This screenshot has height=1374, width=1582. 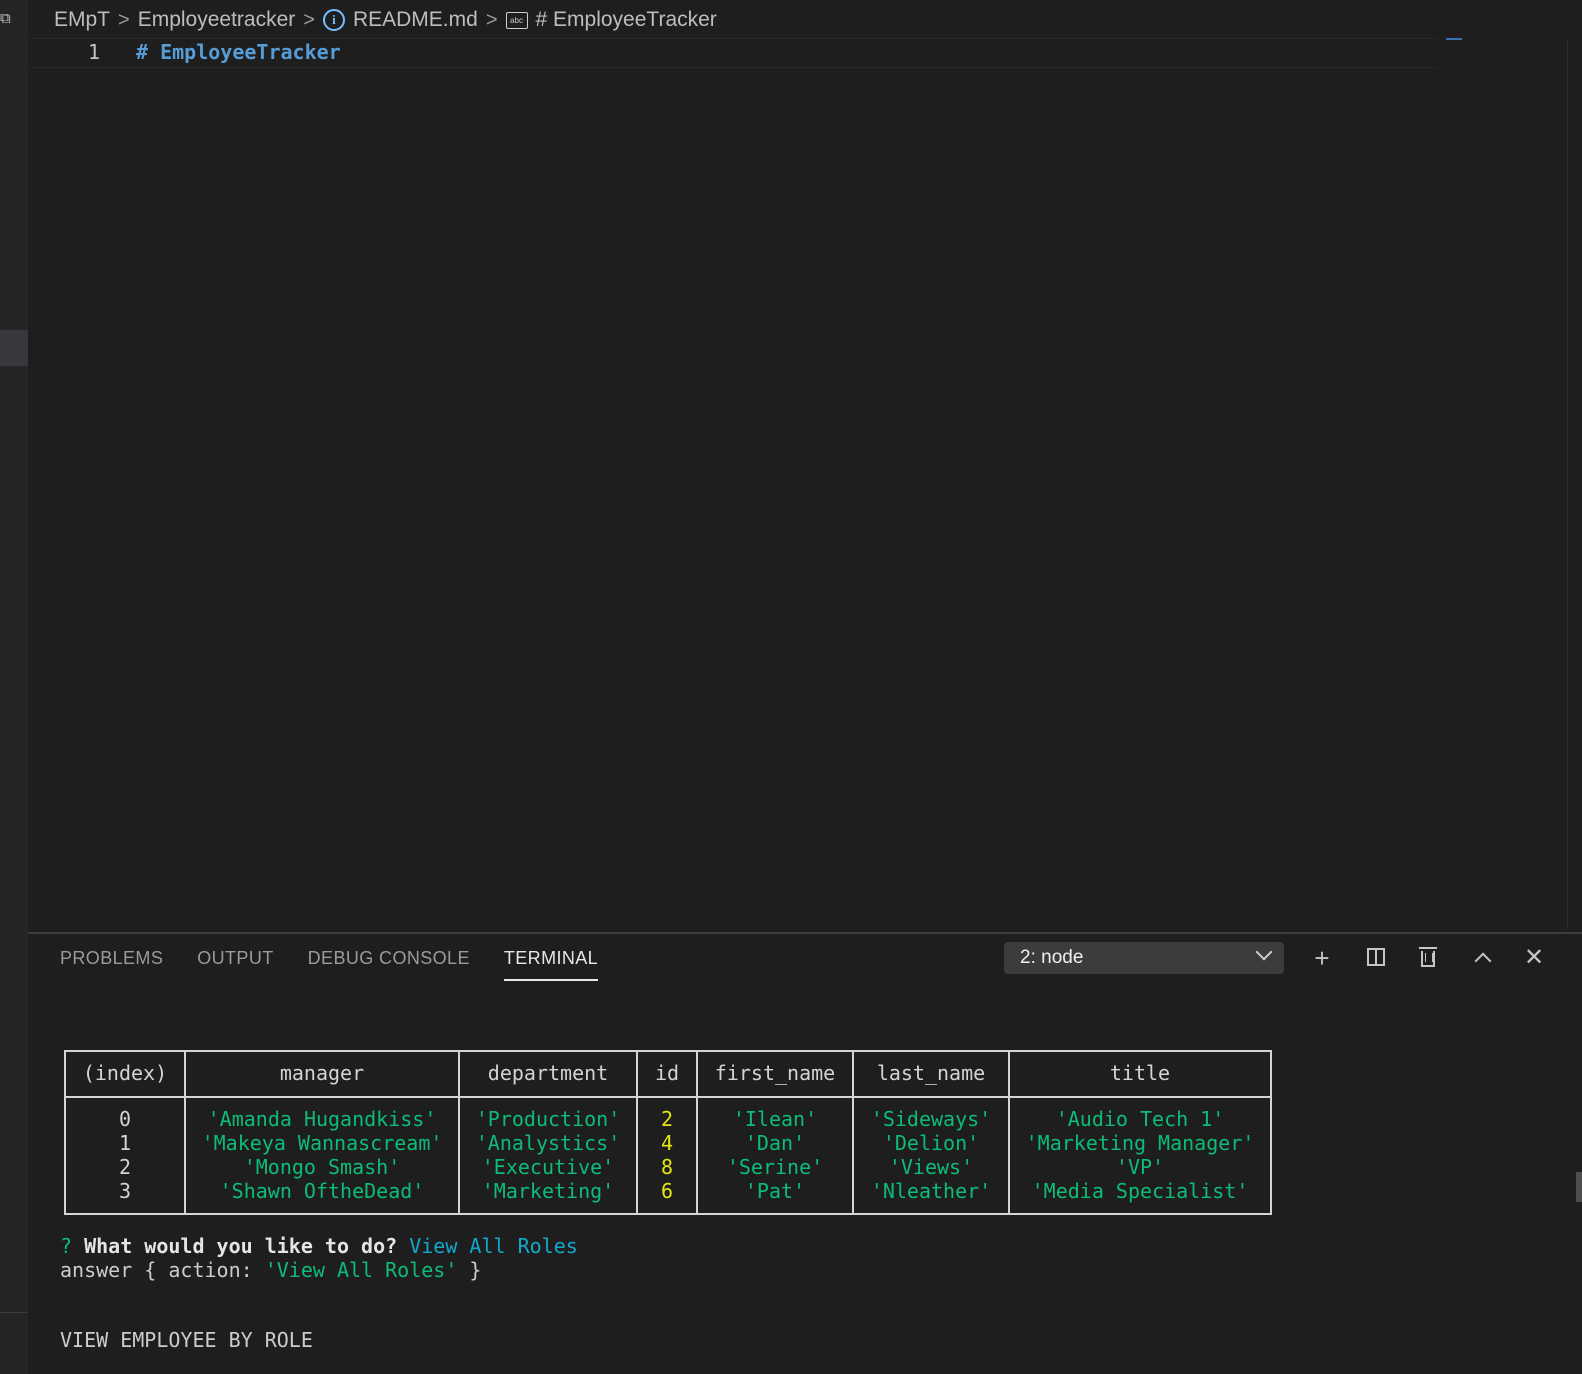 I want to click on terminal-scrollbar, so click(x=1579, y=1187).